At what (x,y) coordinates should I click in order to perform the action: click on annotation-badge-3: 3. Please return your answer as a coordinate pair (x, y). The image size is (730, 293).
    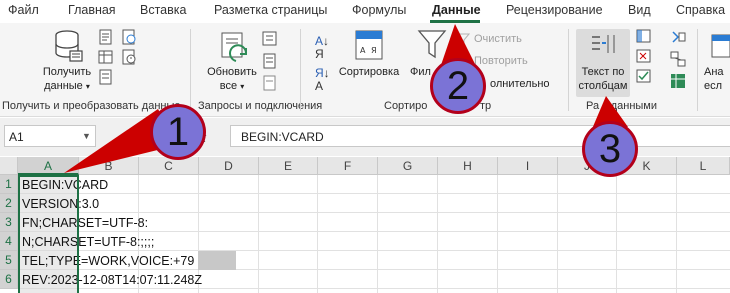
    Looking at the image, I should click on (610, 149).